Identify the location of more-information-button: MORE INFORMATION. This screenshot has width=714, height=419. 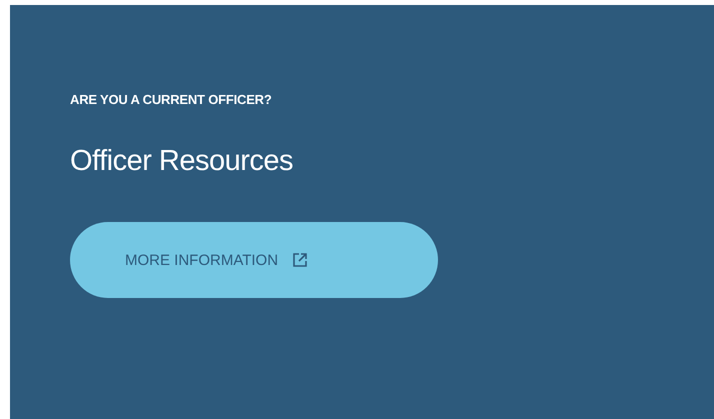
(254, 260).